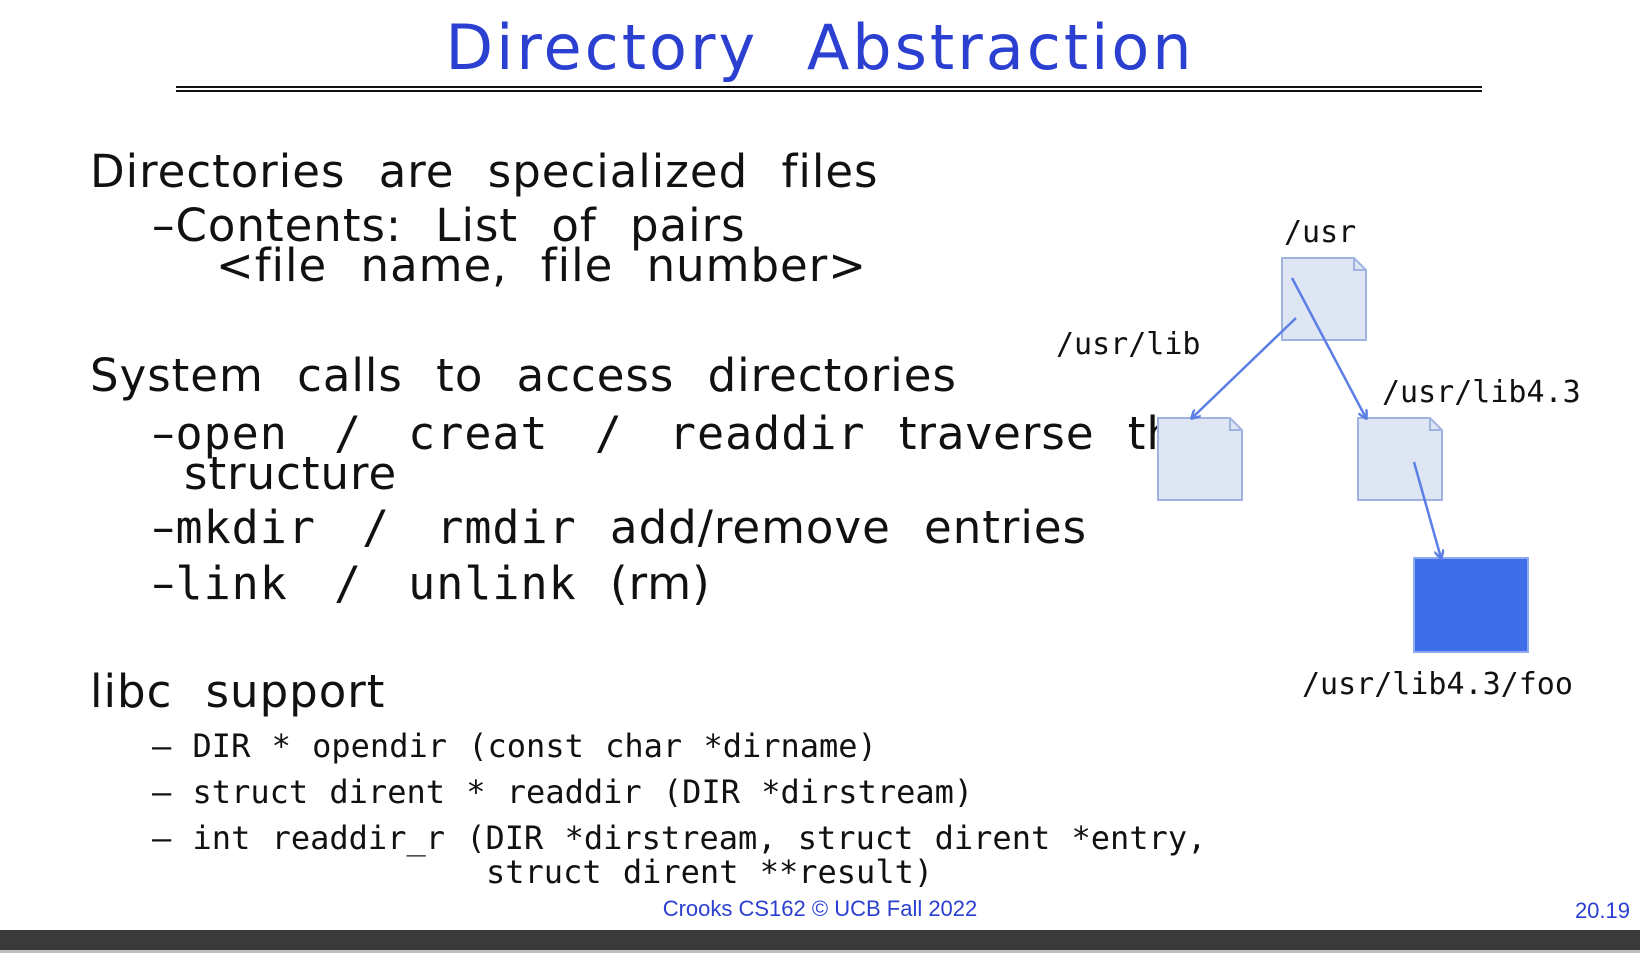 This screenshot has width=1640, height=964. Describe the element at coordinates (820, 941) in the screenshot. I see `bottom-bar` at that location.